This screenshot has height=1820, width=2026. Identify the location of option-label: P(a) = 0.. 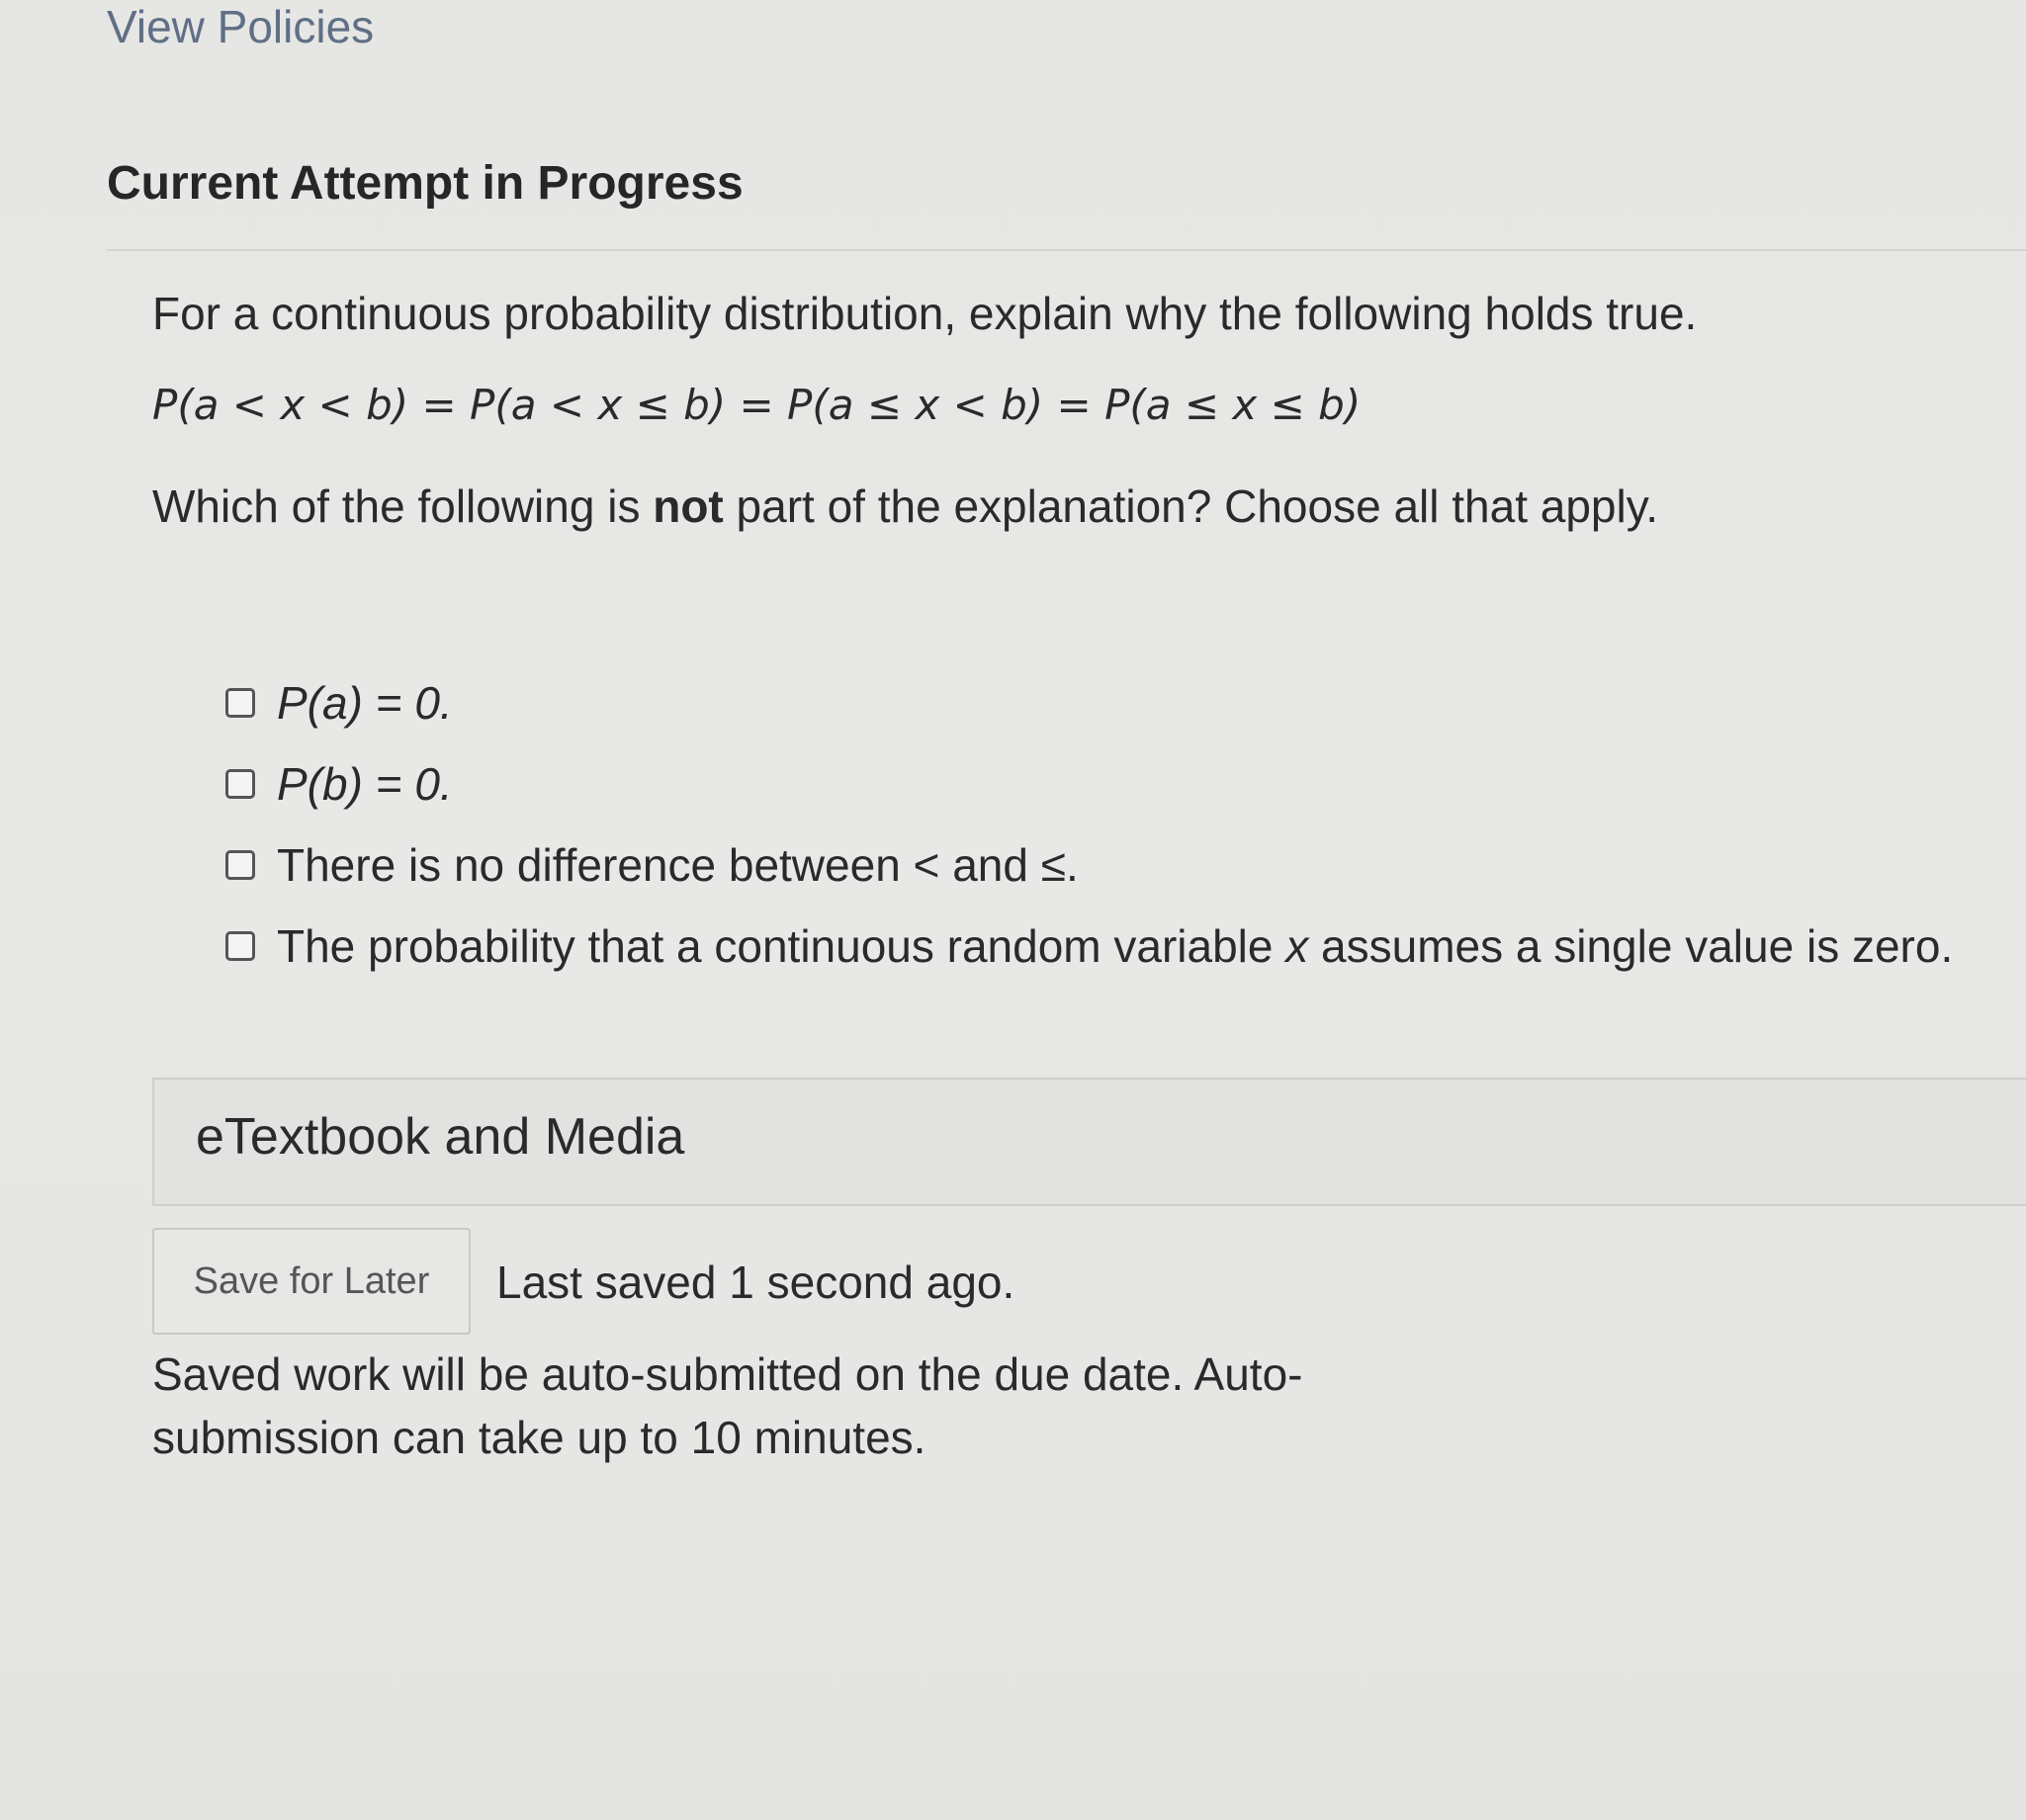
(365, 703).